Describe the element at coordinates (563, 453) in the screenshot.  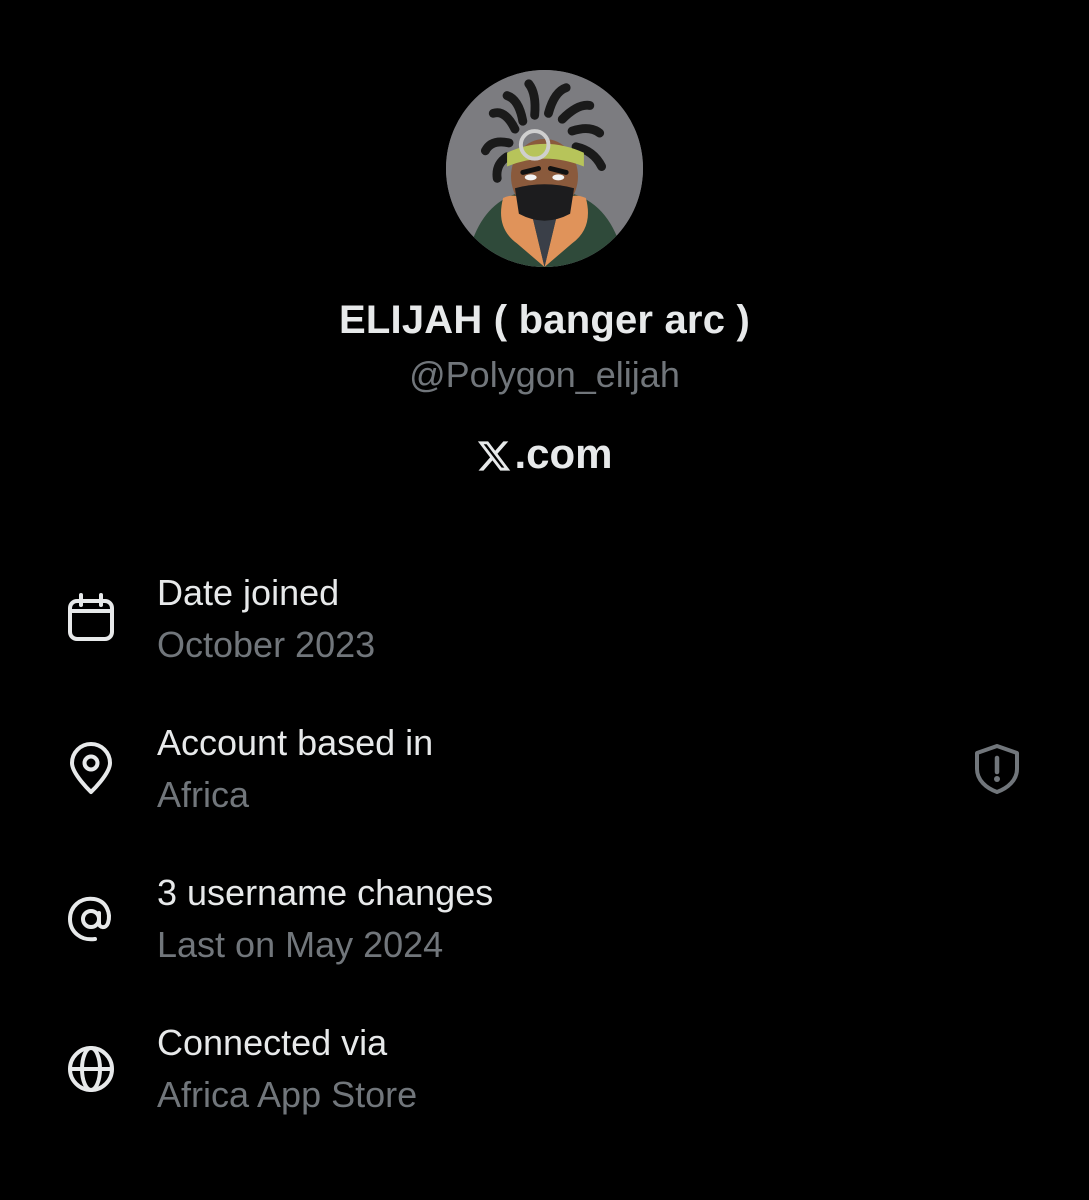
I see `site-domain-text: .com` at that location.